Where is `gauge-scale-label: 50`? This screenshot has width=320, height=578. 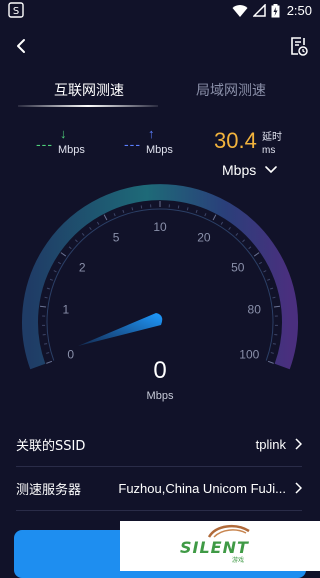
gauge-scale-label: 50 is located at coordinates (238, 268).